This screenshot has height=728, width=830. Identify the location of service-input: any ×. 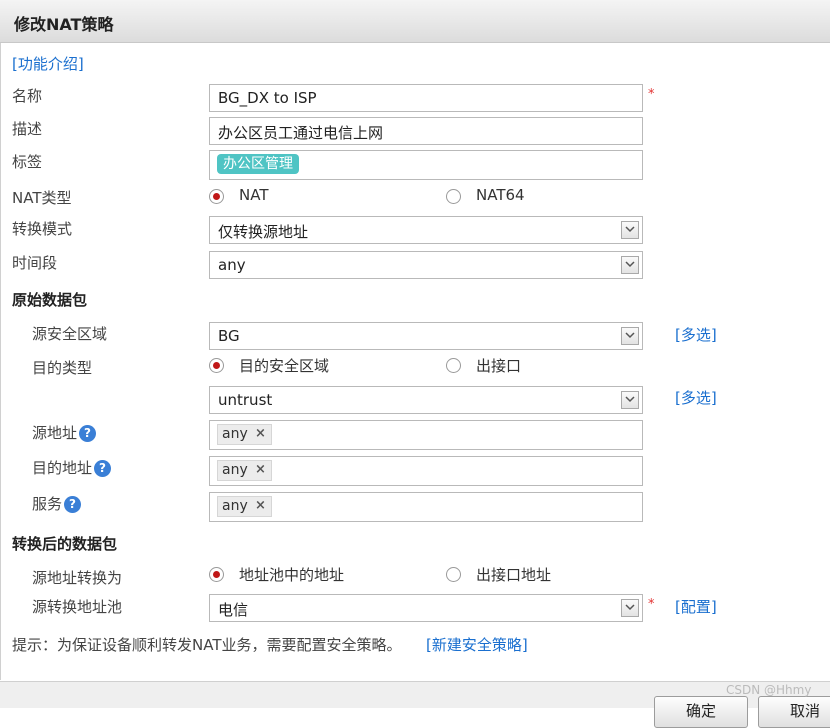
(426, 507).